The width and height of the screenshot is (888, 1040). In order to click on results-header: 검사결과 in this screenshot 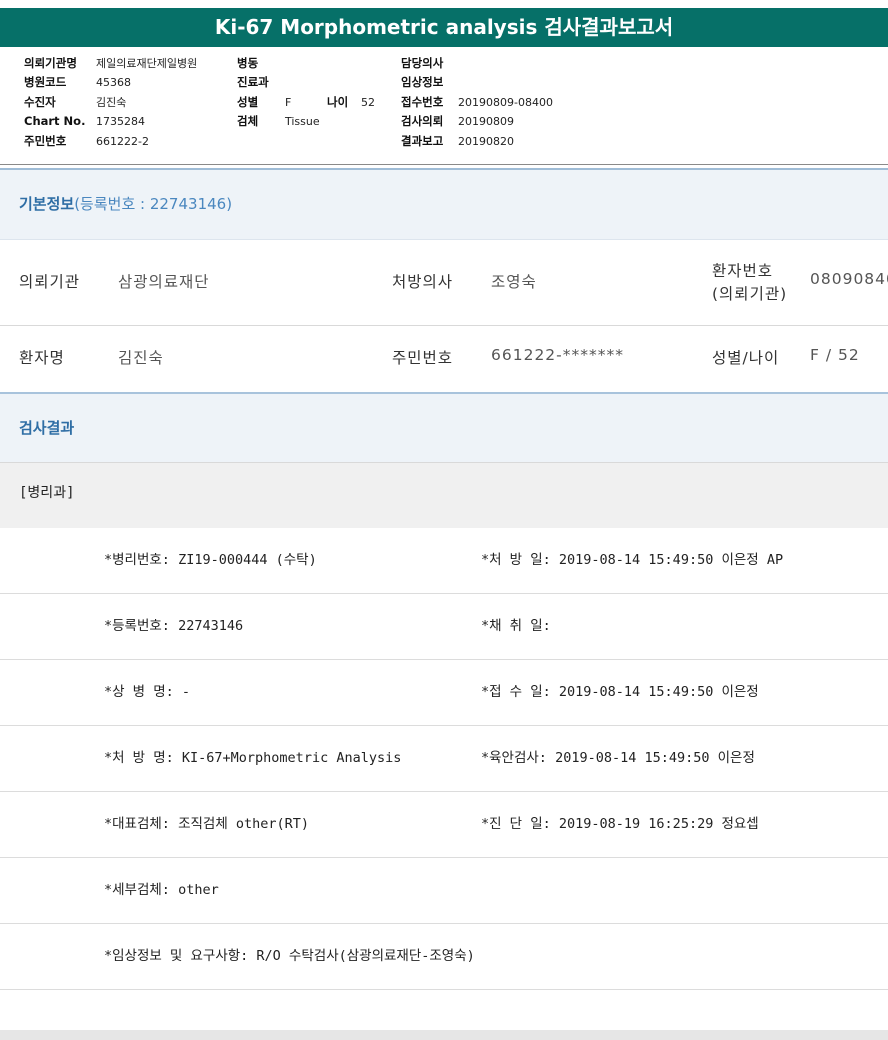, I will do `click(444, 428)`.